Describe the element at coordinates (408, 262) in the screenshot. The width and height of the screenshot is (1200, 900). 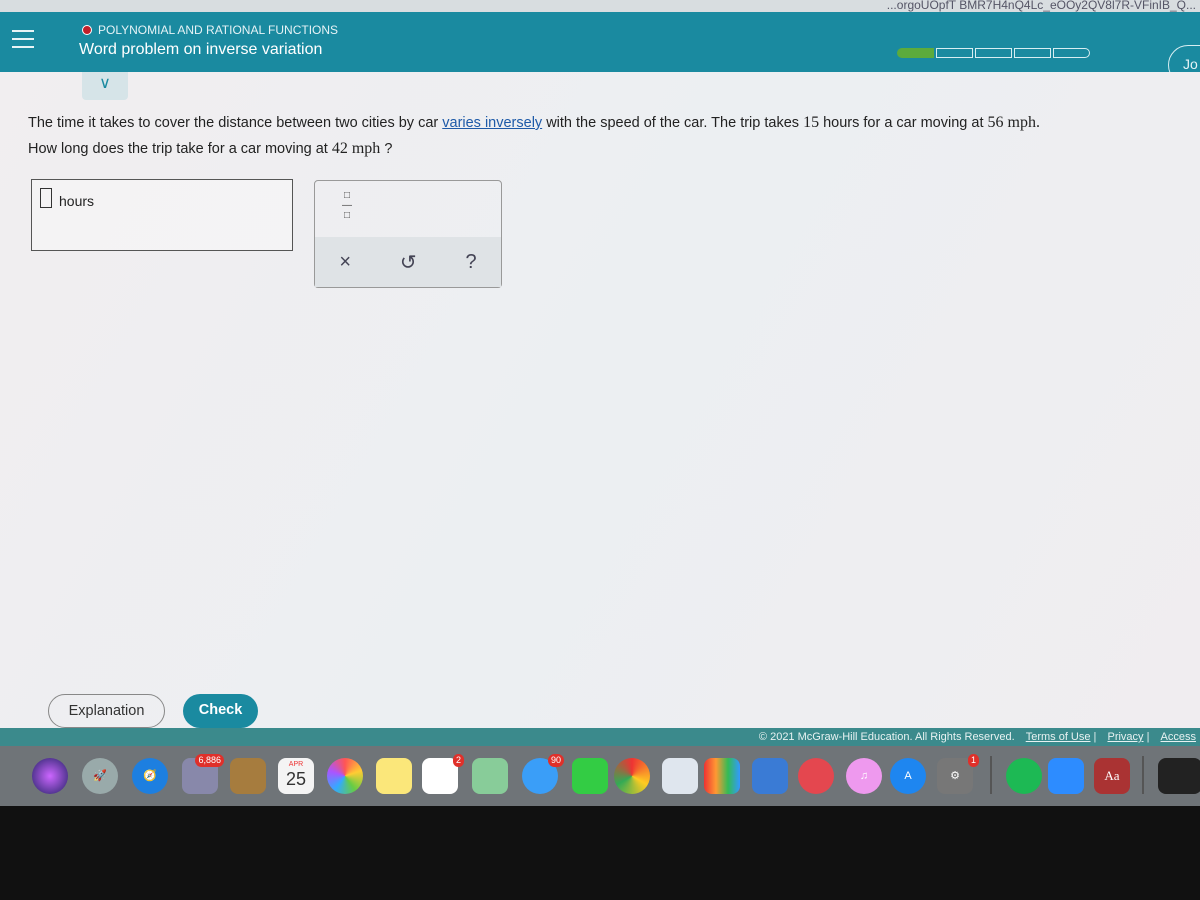
I see `undo-icon: ↺` at that location.